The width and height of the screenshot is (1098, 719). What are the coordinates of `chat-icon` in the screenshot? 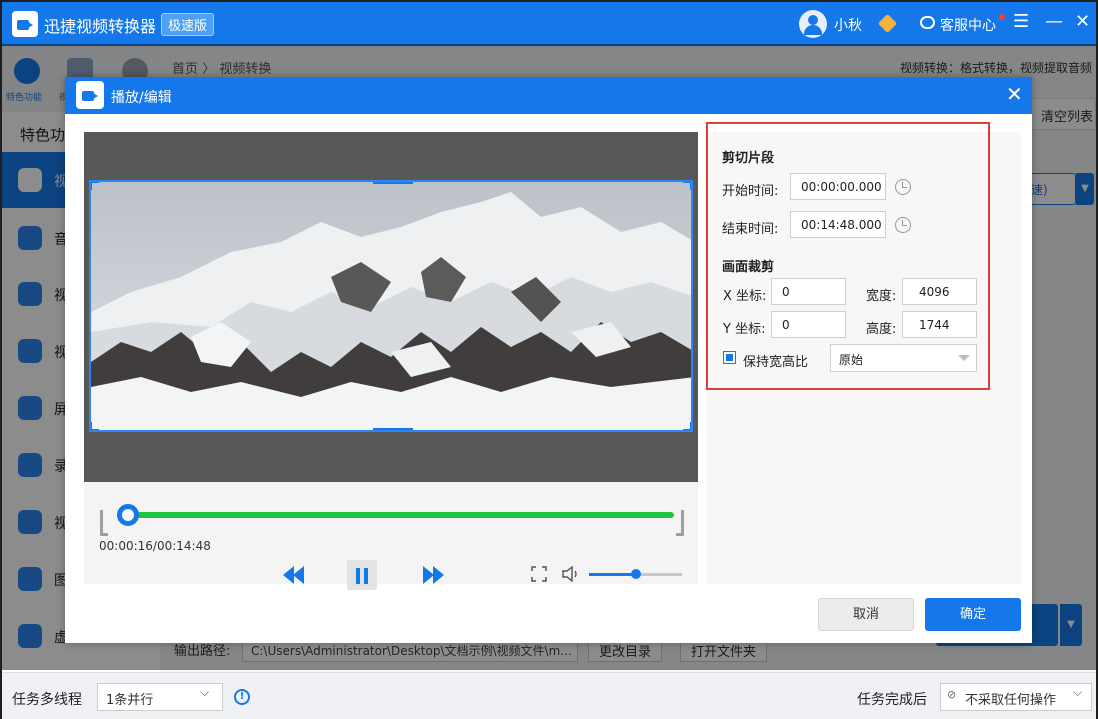 It's located at (927, 22).